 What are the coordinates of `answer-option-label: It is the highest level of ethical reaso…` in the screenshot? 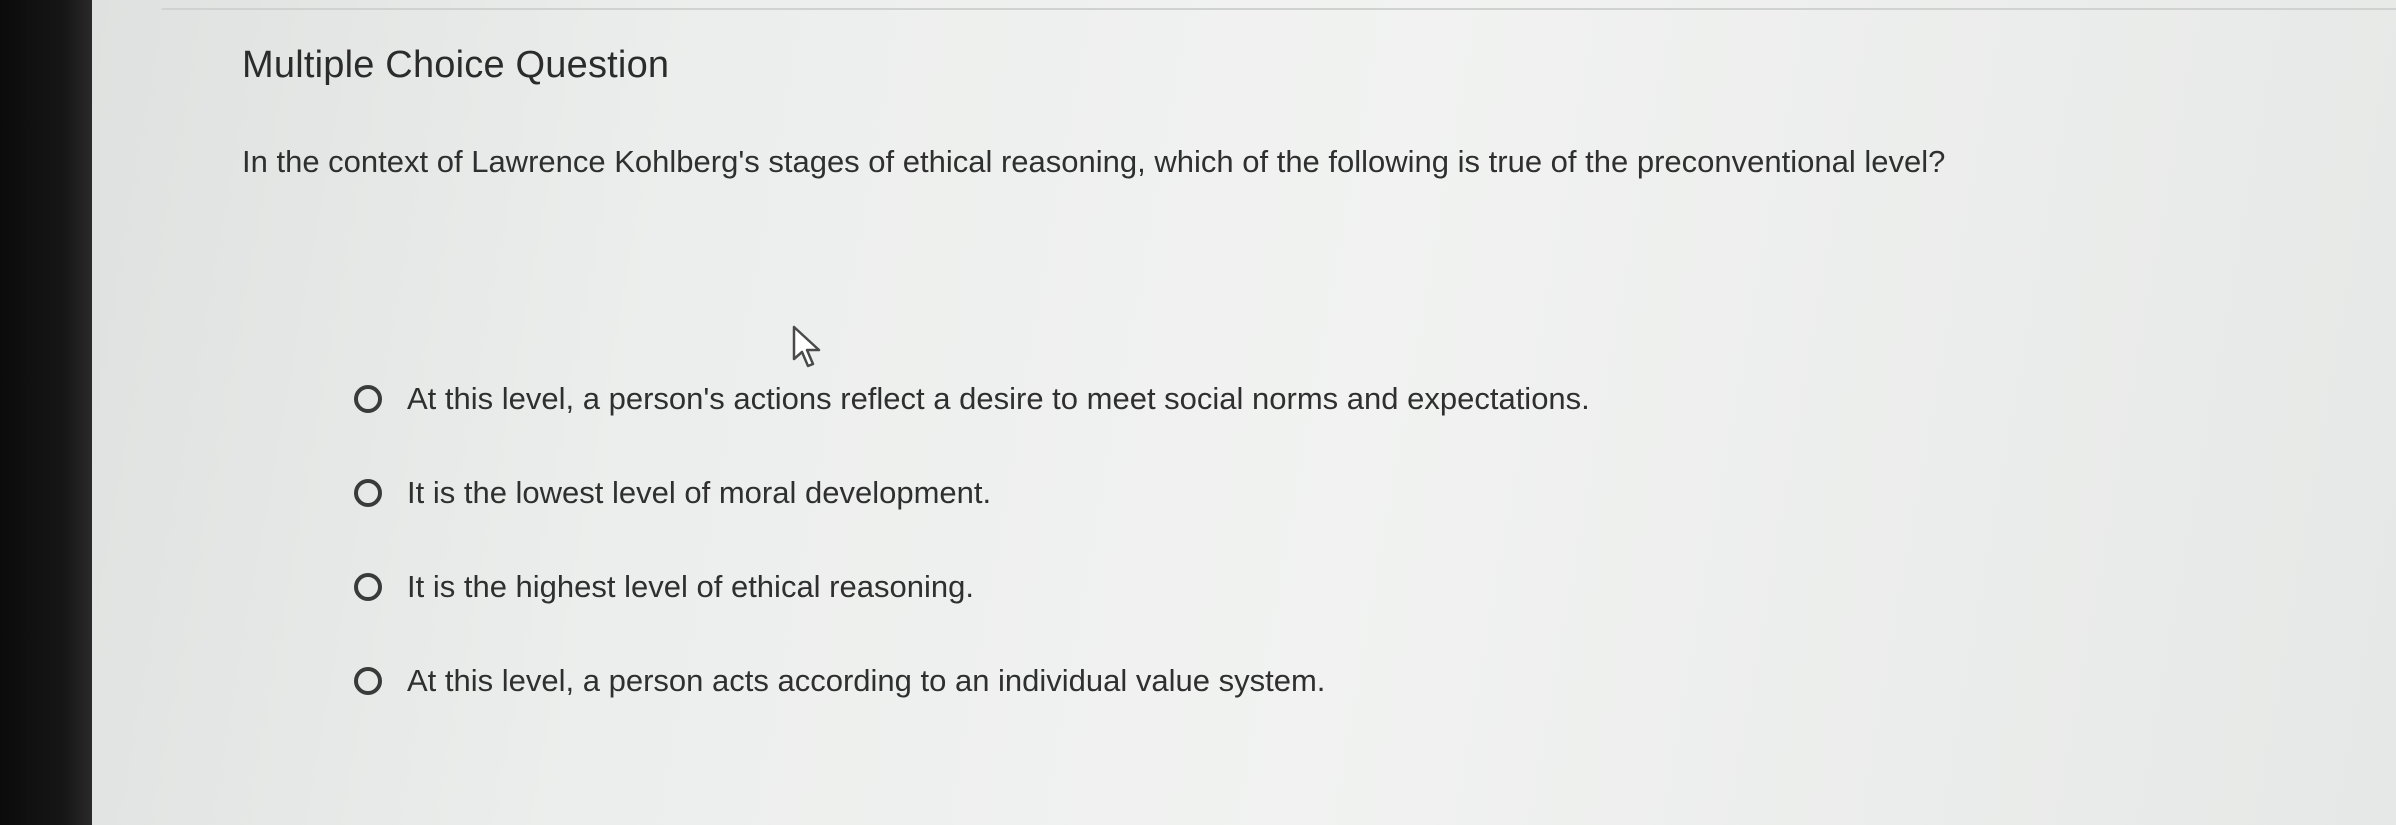 It's located at (690, 586).